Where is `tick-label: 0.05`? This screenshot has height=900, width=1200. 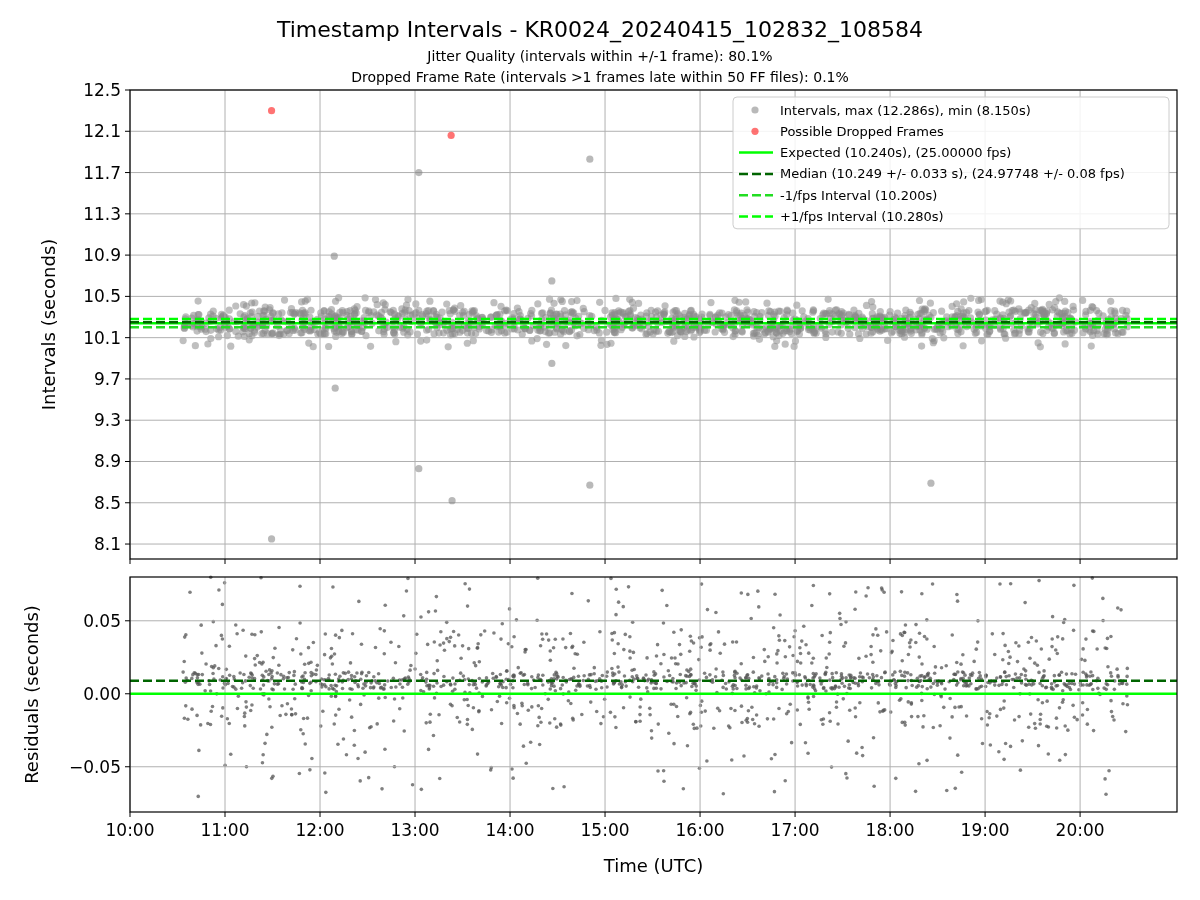 tick-label: 0.05 is located at coordinates (102, 620).